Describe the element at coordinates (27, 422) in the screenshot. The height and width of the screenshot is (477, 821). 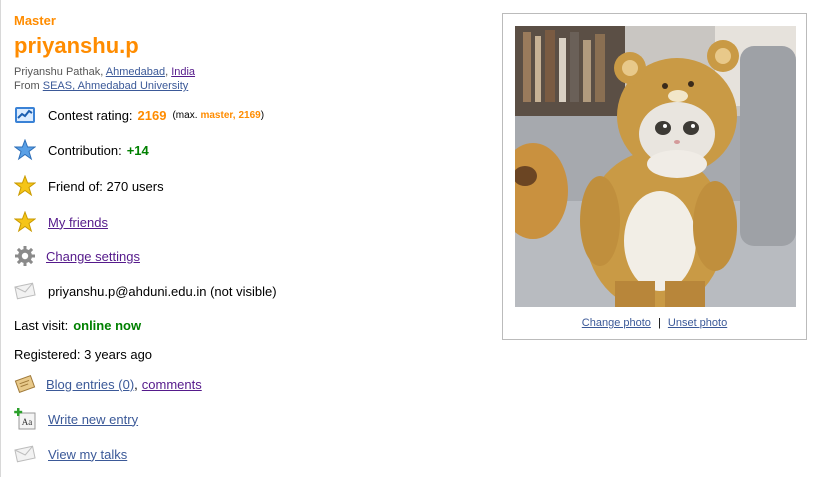
I see `svg-text: Aa` at that location.